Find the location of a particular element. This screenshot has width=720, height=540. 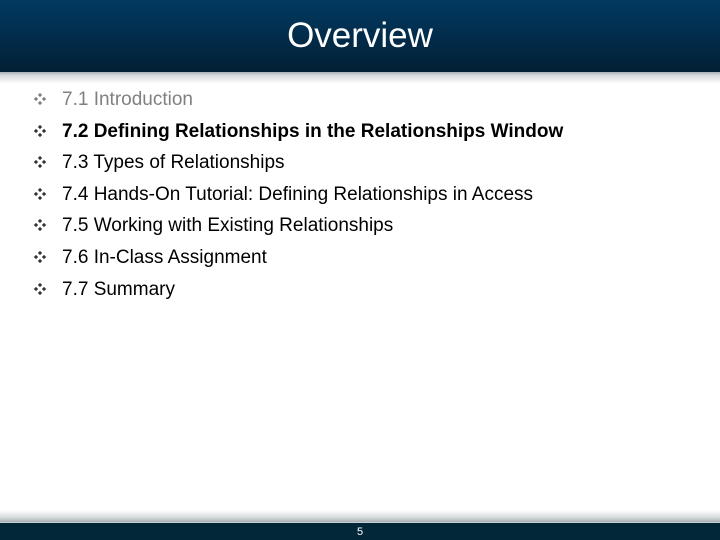

slide-title: Overview is located at coordinates (360, 35).